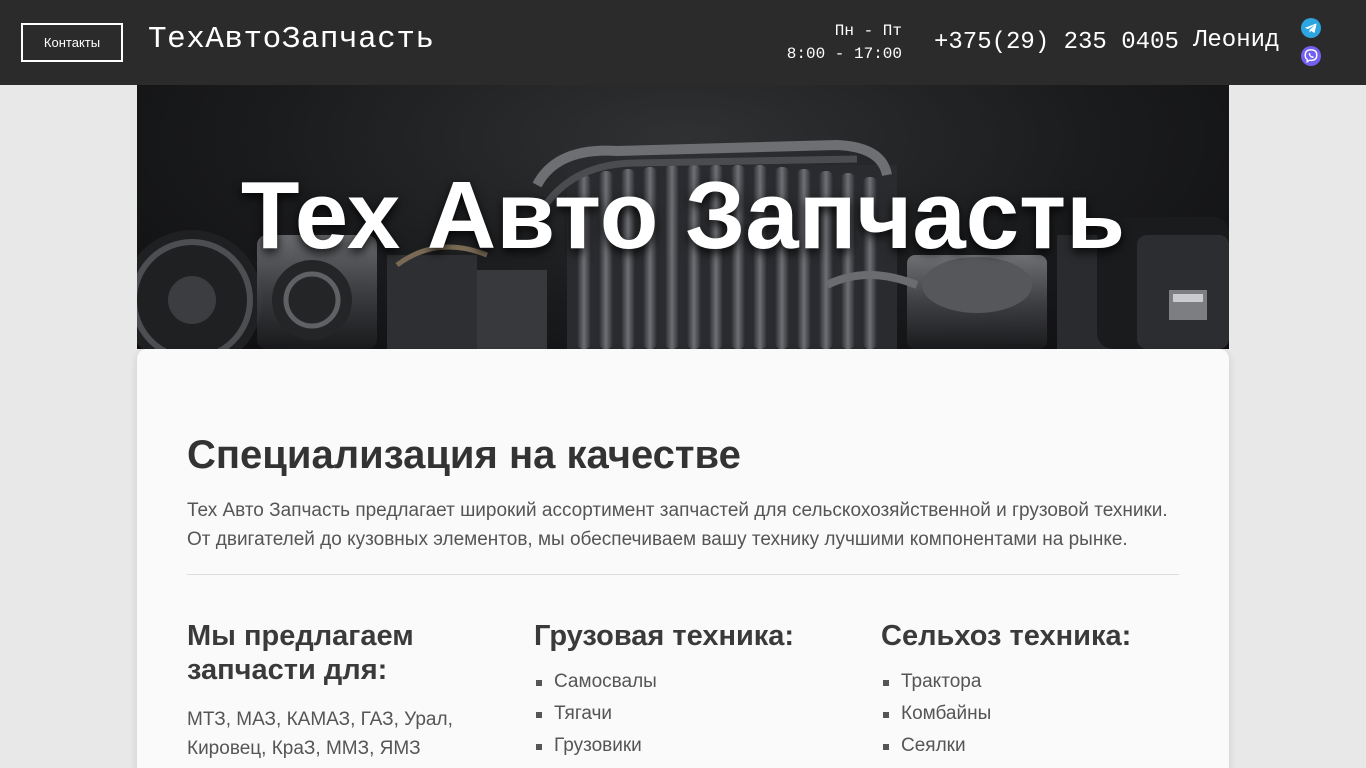 The height and width of the screenshot is (768, 1366). I want to click on contact-person-name: Леонид, so click(1236, 40).